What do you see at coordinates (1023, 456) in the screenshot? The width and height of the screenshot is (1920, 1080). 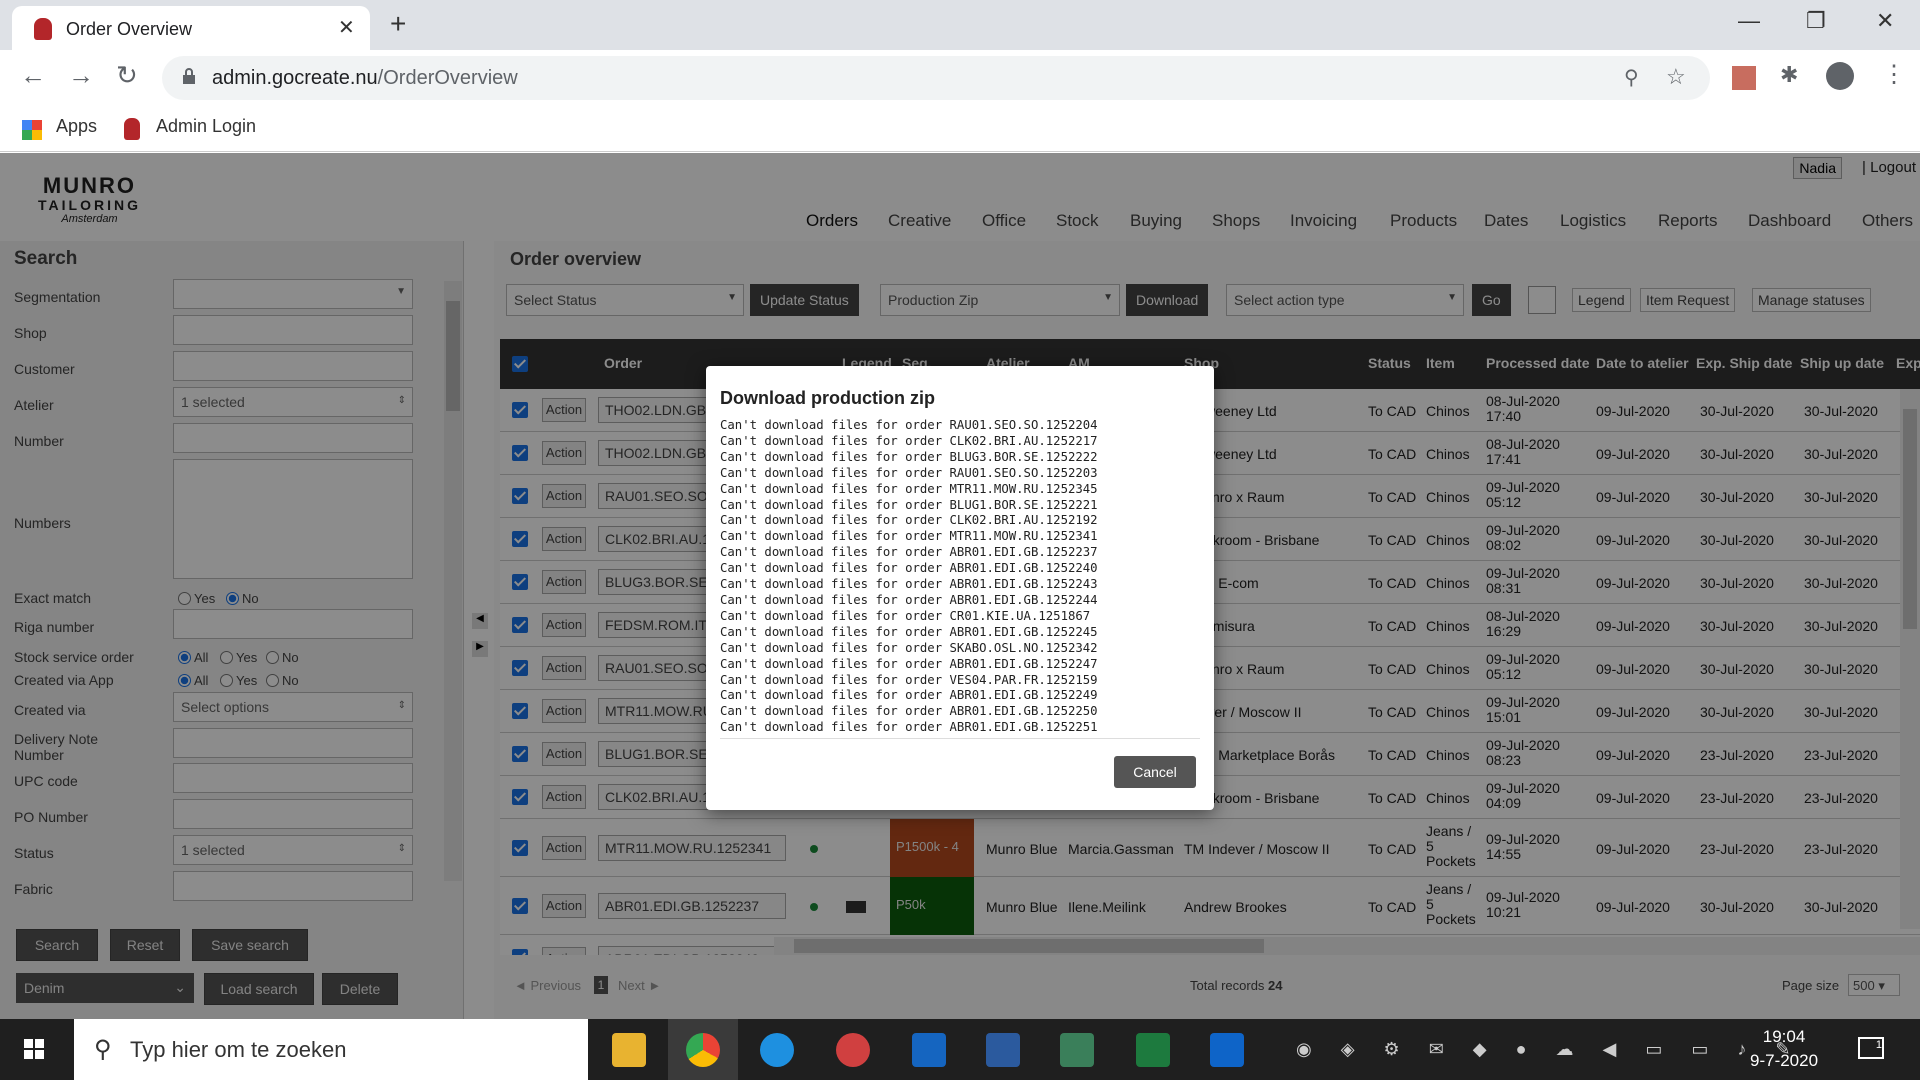 I see `error-order-number: BLUG3.BOR.SE.1252222` at bounding box center [1023, 456].